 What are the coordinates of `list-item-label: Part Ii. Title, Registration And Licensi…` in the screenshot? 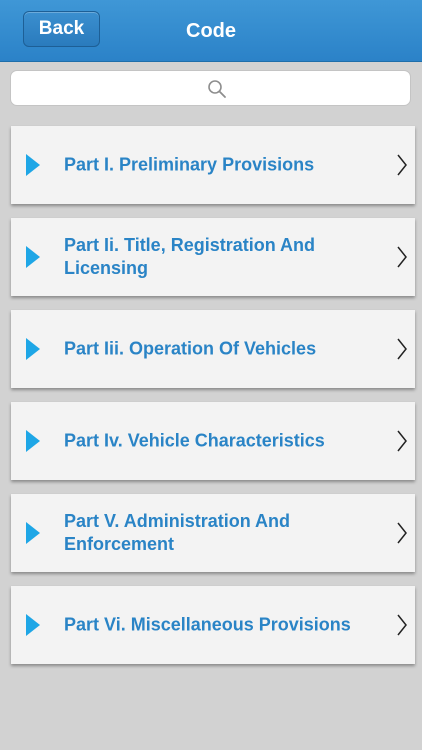 It's located at (190, 256).